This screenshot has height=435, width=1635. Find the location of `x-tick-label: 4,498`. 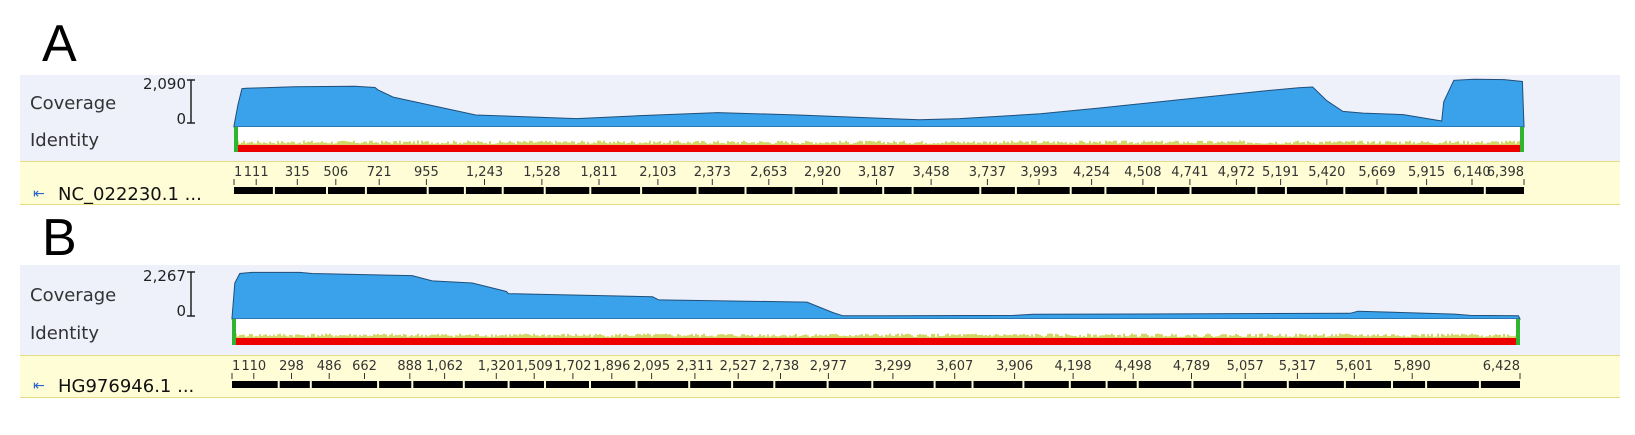

x-tick-label: 4,498 is located at coordinates (1133, 366).